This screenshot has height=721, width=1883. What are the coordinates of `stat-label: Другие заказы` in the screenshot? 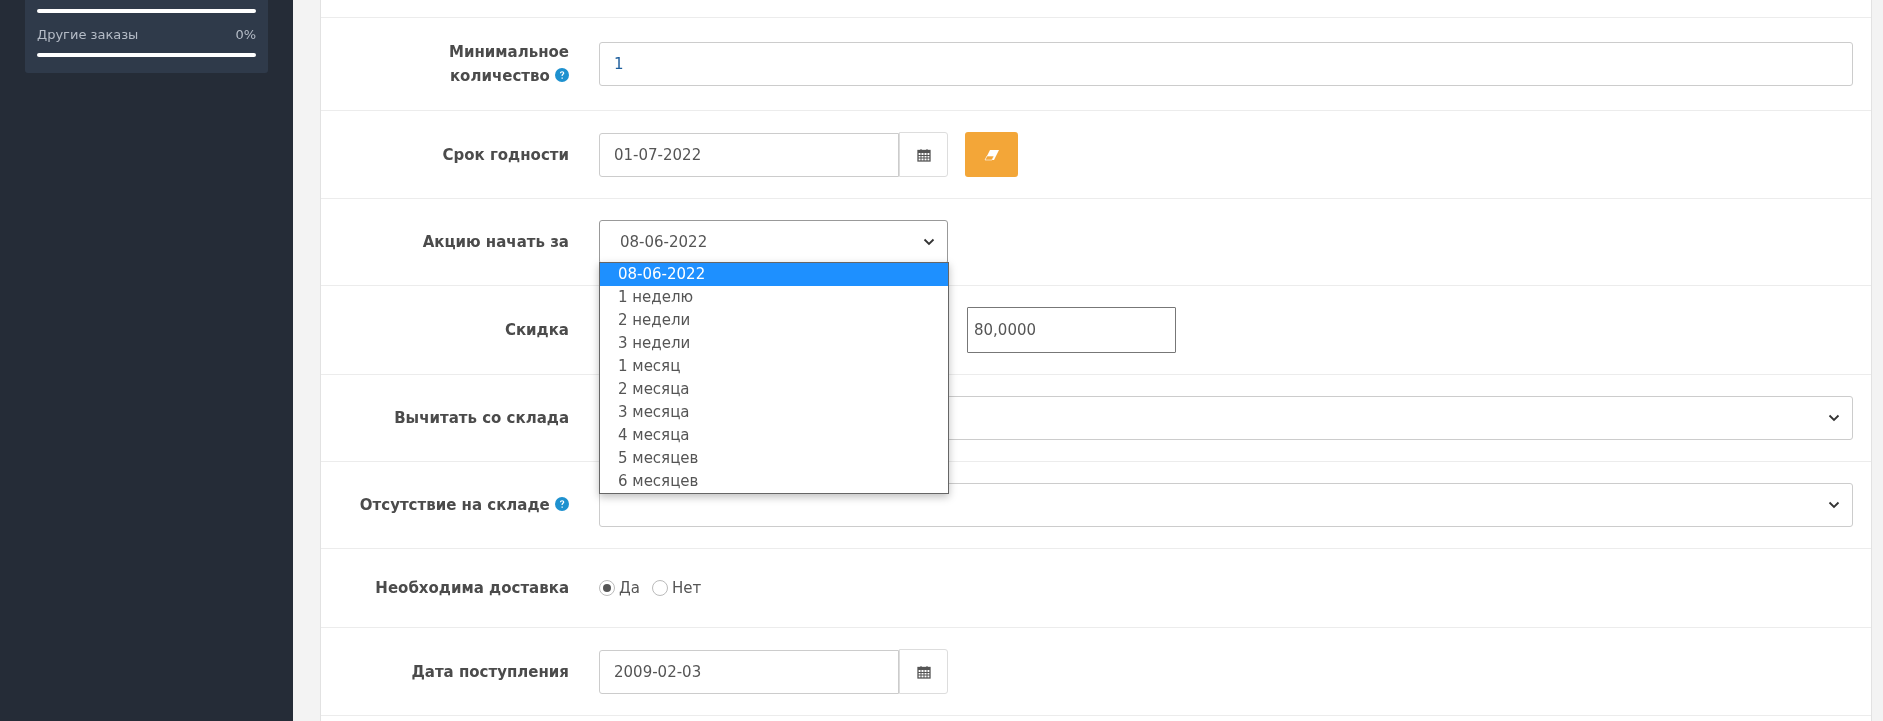 It's located at (88, 34).